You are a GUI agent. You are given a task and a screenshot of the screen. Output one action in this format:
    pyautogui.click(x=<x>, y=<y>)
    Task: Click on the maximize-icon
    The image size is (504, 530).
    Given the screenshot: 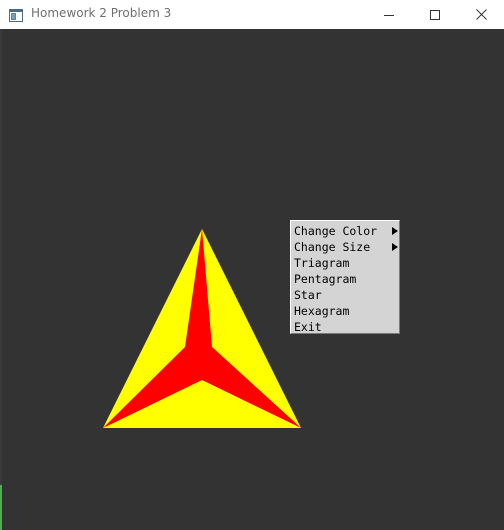 What is the action you would take?
    pyautogui.click(x=435, y=14)
    